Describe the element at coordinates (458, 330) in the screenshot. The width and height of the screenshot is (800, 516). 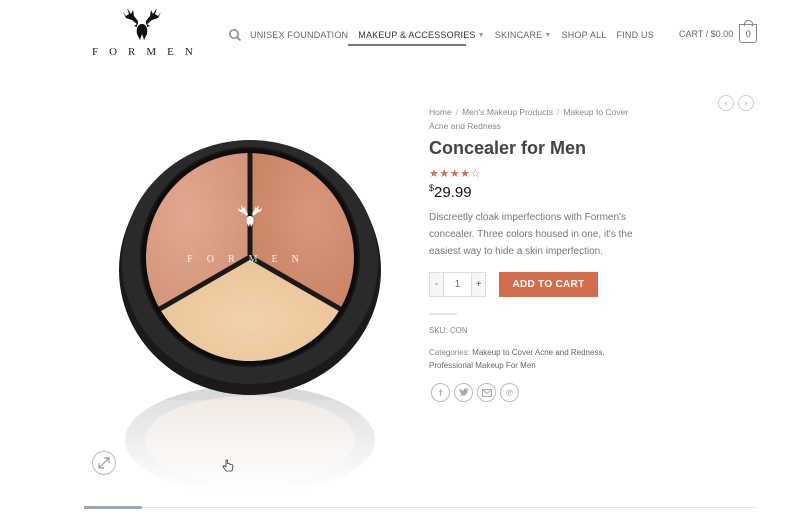
I see `sku-value: CON` at that location.